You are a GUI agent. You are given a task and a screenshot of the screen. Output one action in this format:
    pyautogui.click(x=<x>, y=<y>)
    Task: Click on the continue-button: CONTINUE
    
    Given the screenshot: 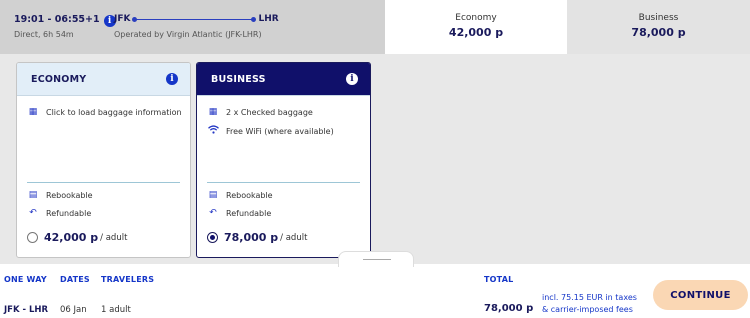 What is the action you would take?
    pyautogui.click(x=700, y=295)
    